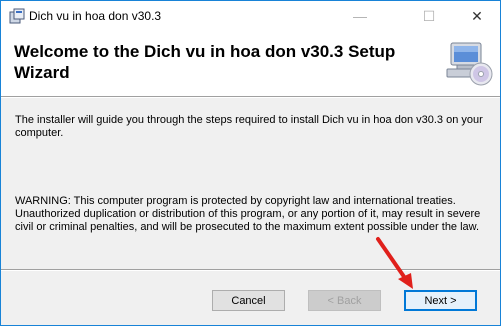 This screenshot has height=326, width=501. What do you see at coordinates (360, 16) in the screenshot?
I see `minimize-button: —` at bounding box center [360, 16].